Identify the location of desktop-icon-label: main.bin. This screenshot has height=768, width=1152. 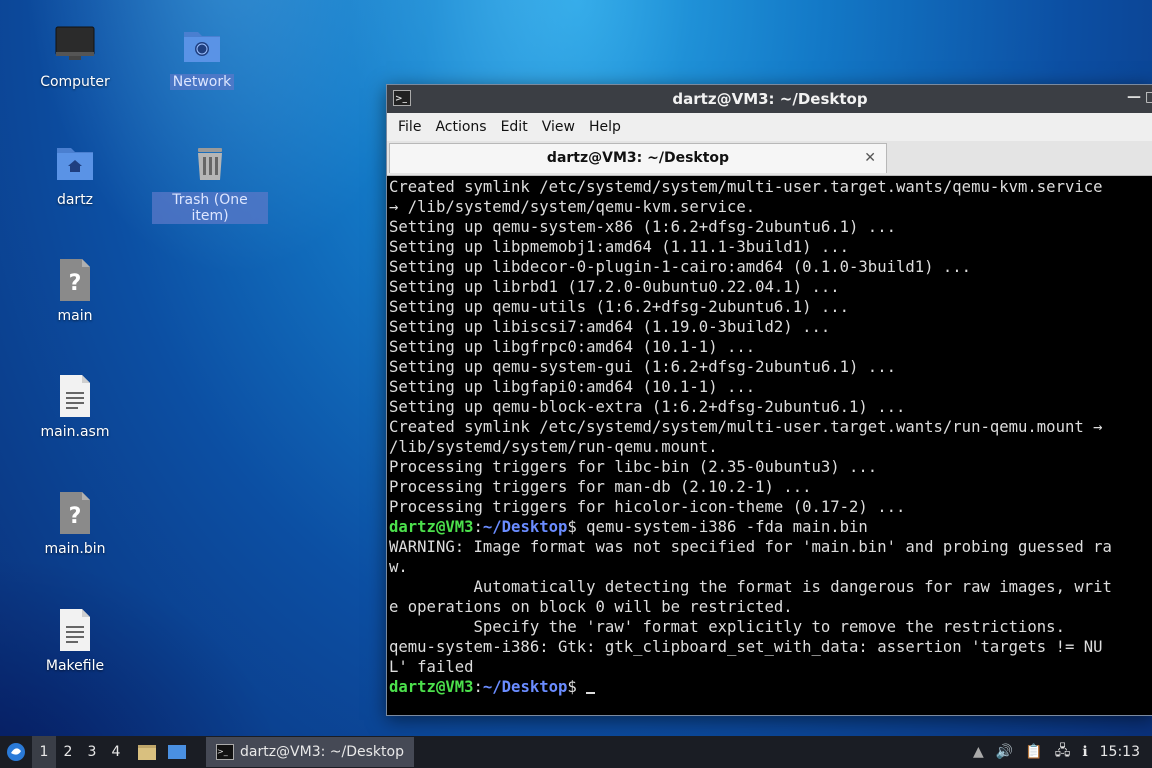
(75, 549).